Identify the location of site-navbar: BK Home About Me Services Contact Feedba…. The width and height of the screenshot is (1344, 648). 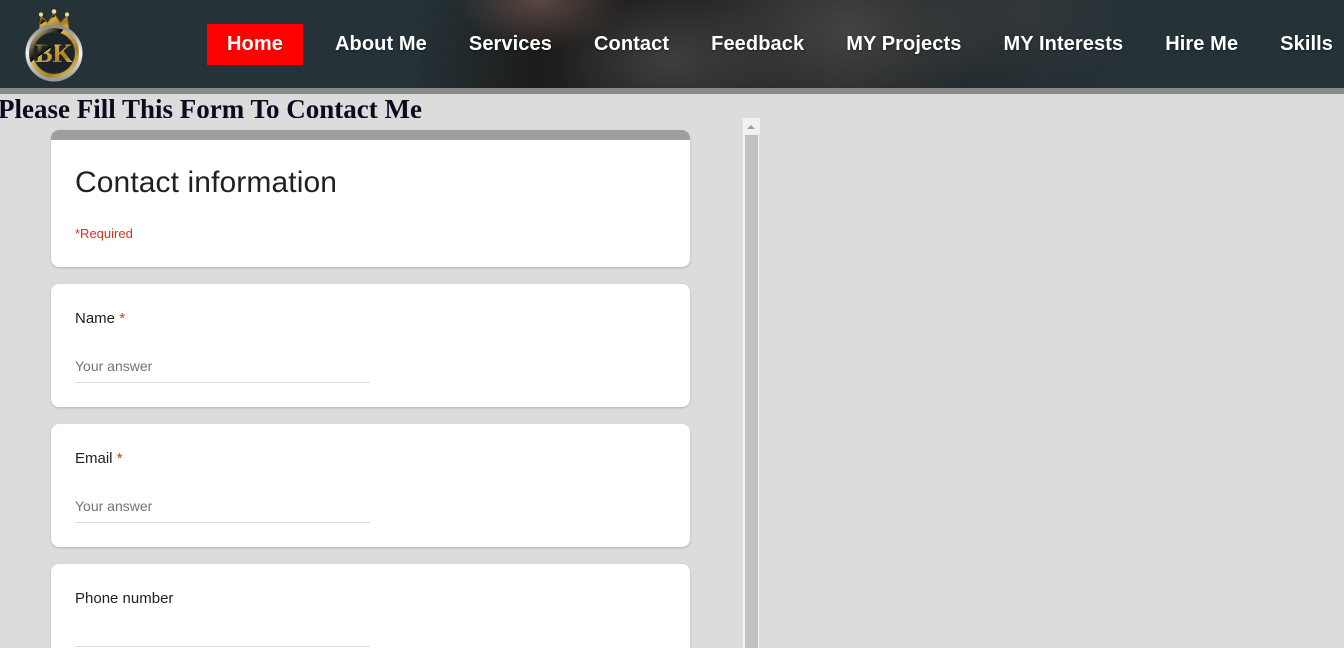
(672, 44).